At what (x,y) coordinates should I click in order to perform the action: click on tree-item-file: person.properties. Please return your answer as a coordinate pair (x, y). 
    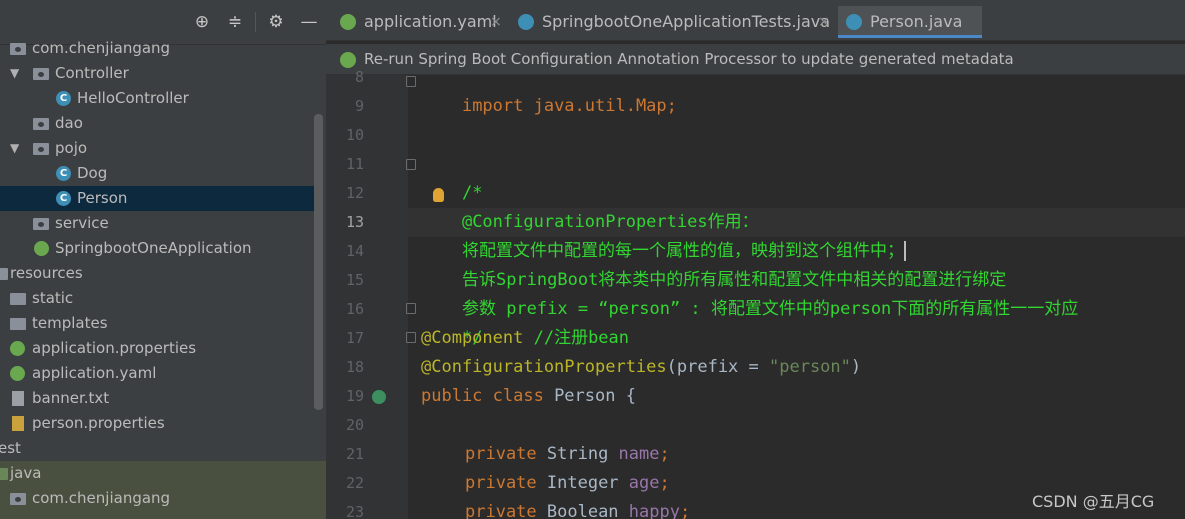
    Looking at the image, I should click on (157, 423).